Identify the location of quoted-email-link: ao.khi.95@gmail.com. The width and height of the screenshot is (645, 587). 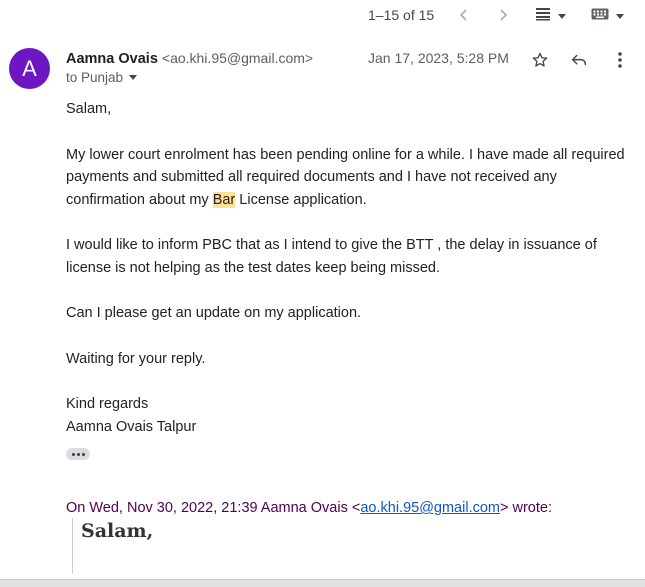
(430, 508).